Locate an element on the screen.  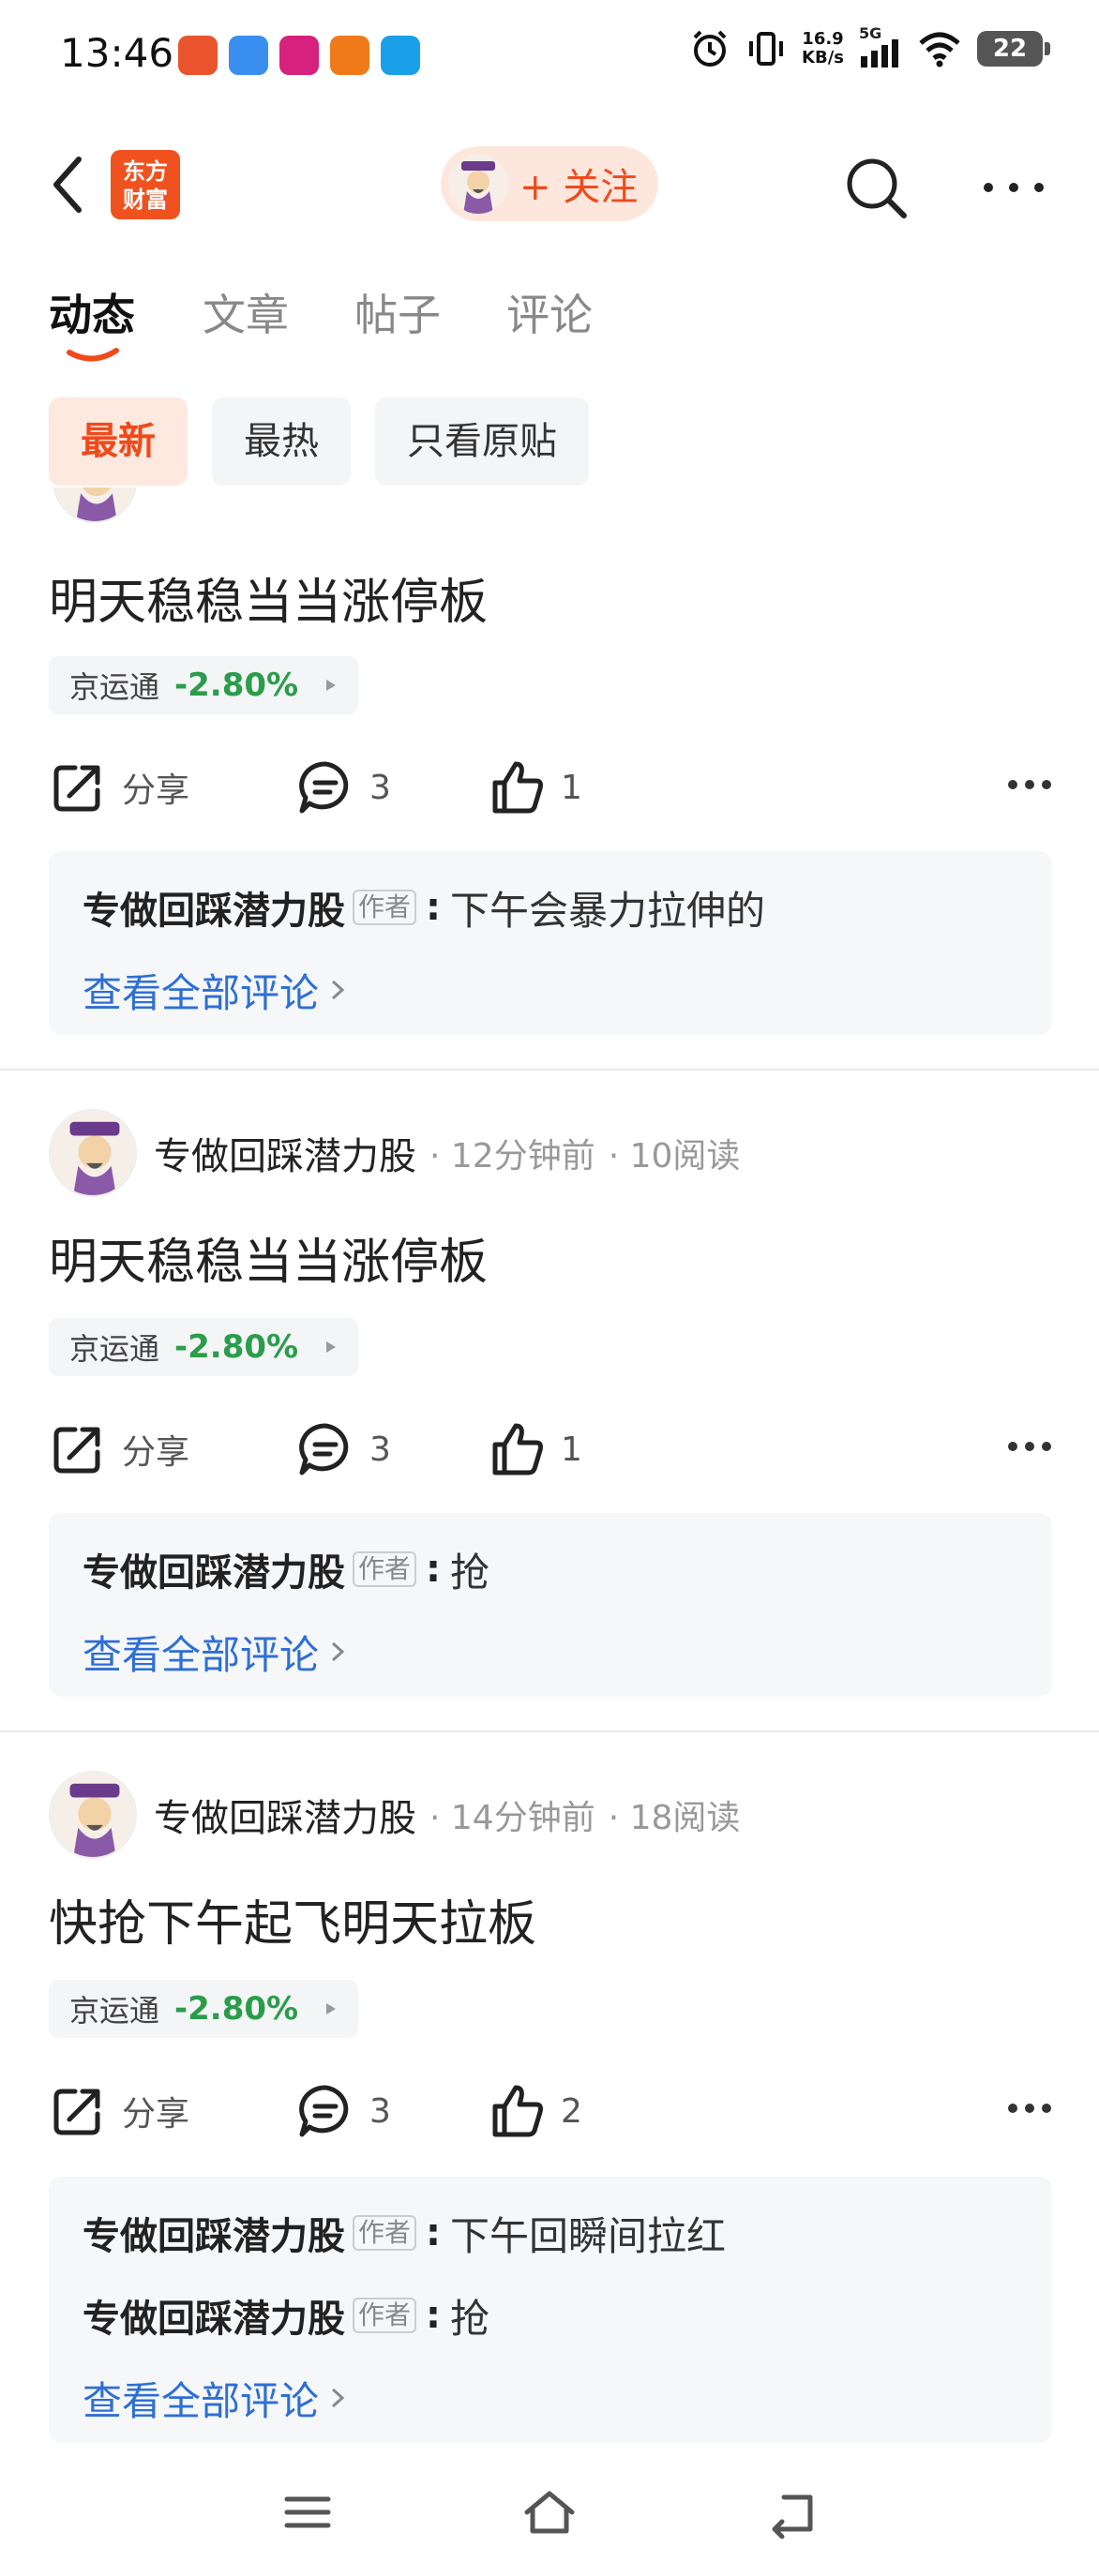
logo-text: 东方 is located at coordinates (145, 172).